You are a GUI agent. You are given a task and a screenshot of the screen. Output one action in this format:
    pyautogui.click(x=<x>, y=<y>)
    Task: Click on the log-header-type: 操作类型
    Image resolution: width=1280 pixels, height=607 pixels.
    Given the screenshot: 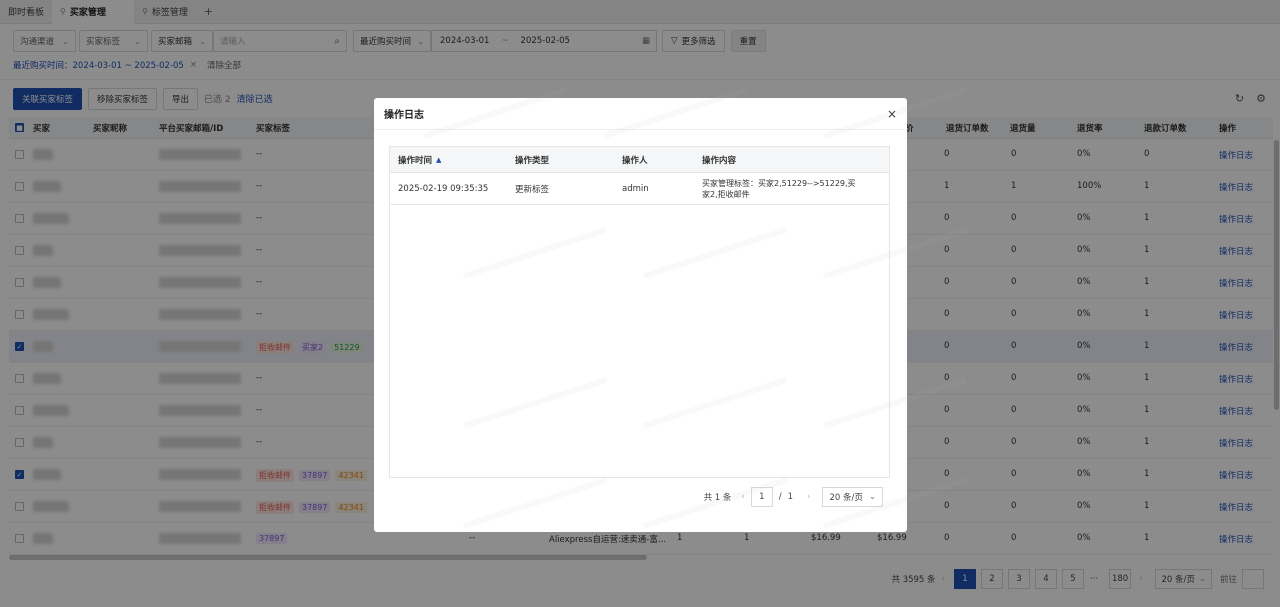 What is the action you would take?
    pyautogui.click(x=532, y=160)
    